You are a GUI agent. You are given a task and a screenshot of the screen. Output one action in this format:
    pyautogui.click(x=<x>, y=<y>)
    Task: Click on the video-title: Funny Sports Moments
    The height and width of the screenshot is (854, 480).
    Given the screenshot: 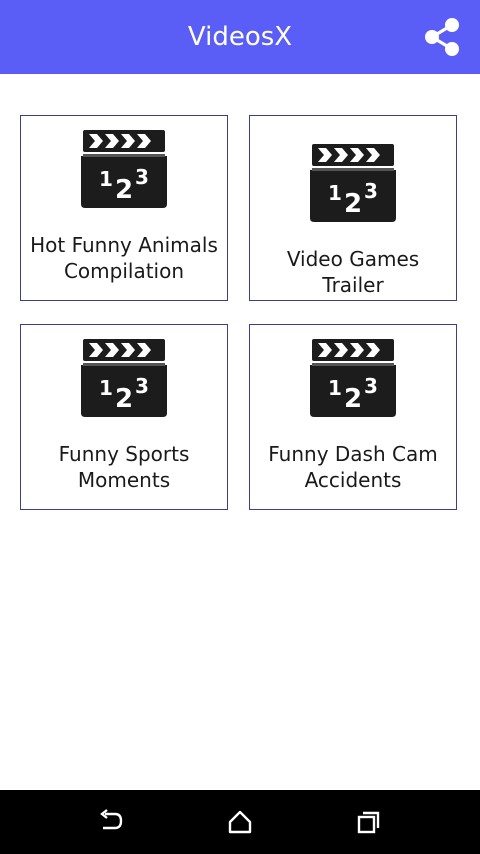 What is the action you would take?
    pyautogui.click(x=124, y=467)
    